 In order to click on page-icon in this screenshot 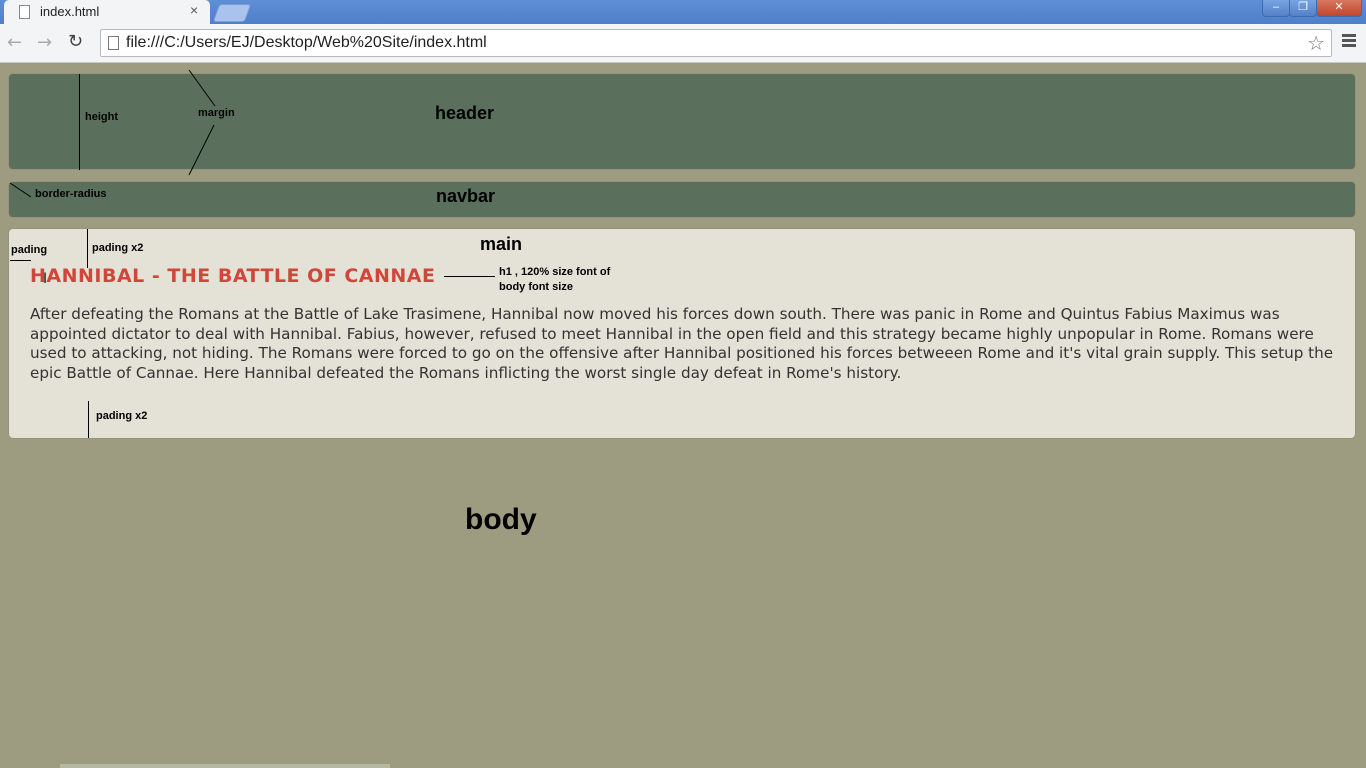, I will do `click(113, 43)`.